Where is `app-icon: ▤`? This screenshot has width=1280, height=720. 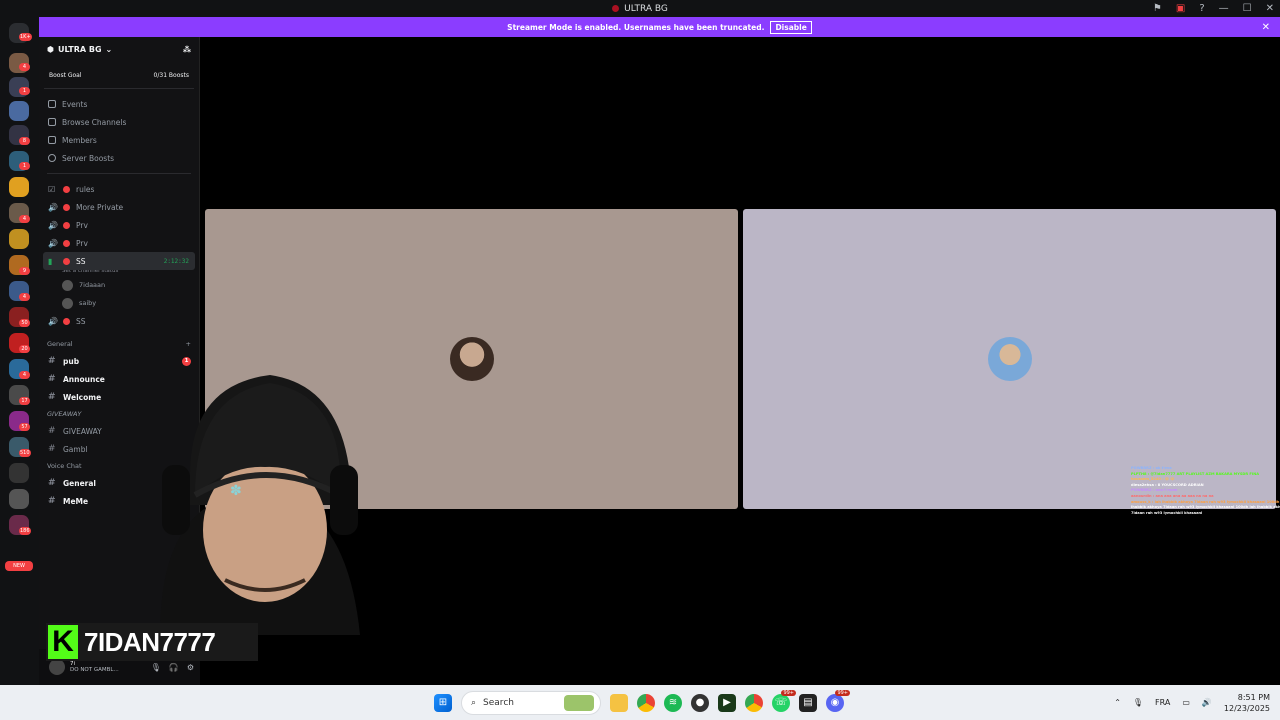
app-icon: ▤ is located at coordinates (808, 702).